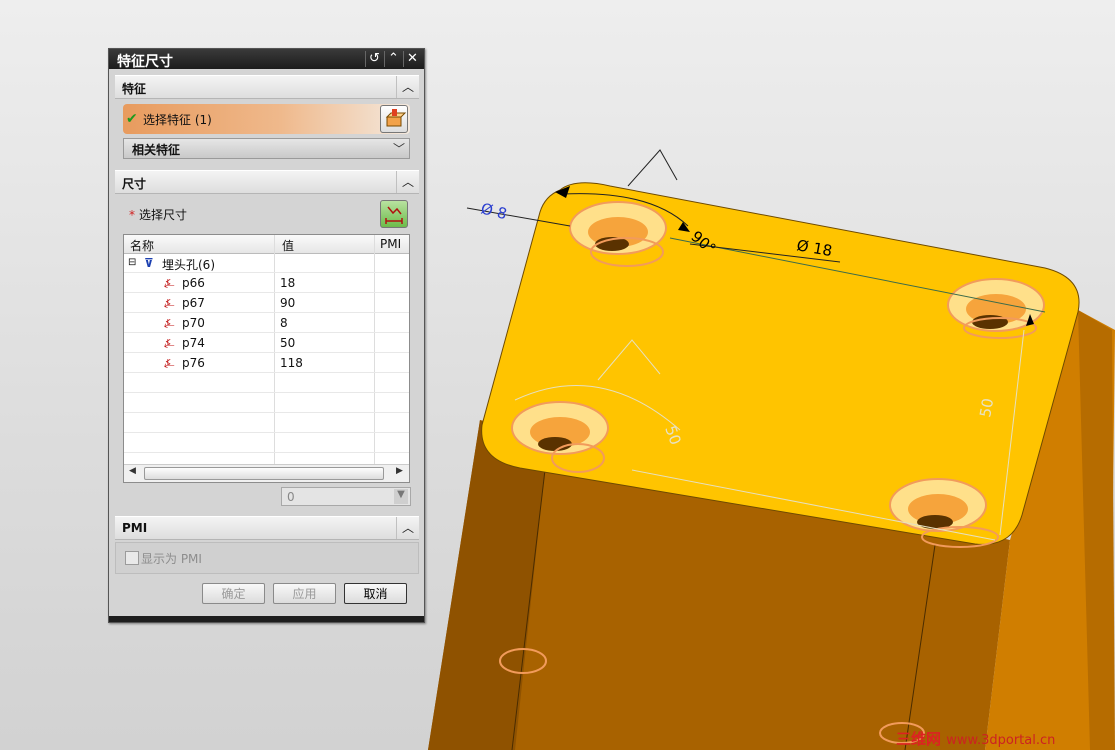 The width and height of the screenshot is (1115, 750). Describe the element at coordinates (149, 263) in the screenshot. I see `countersink-hole-icon: ⊽` at that location.